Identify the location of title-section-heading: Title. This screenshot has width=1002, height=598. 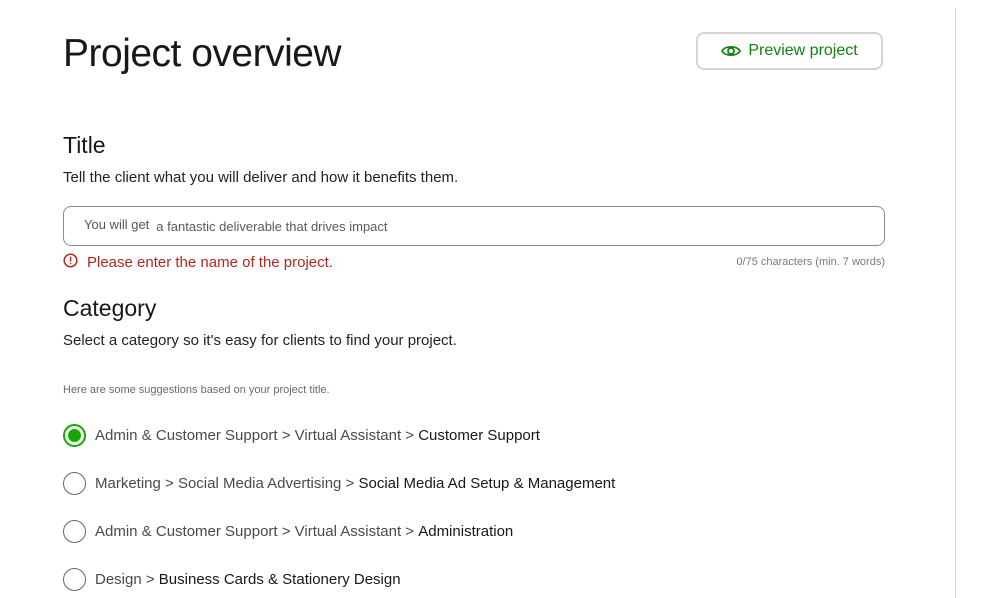
(84, 145).